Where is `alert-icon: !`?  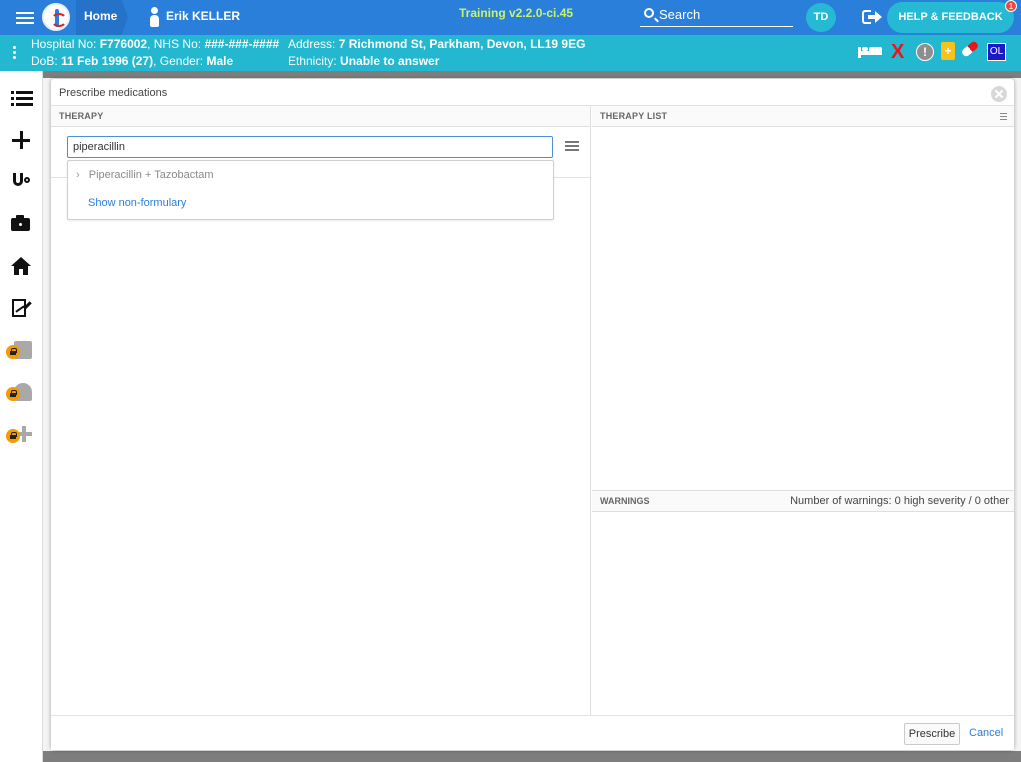
alert-icon: ! is located at coordinates (925, 52).